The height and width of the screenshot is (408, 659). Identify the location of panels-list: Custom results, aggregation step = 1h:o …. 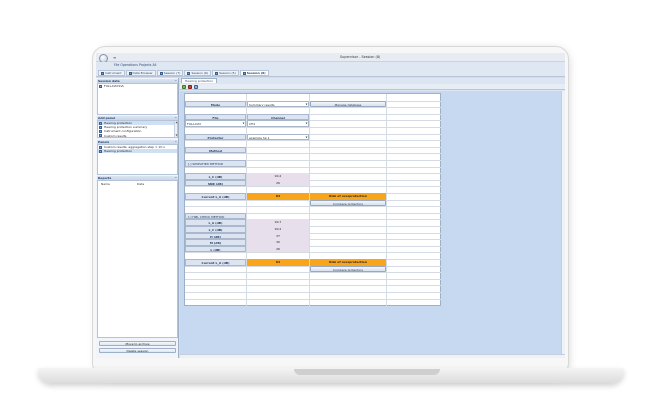
(137, 159).